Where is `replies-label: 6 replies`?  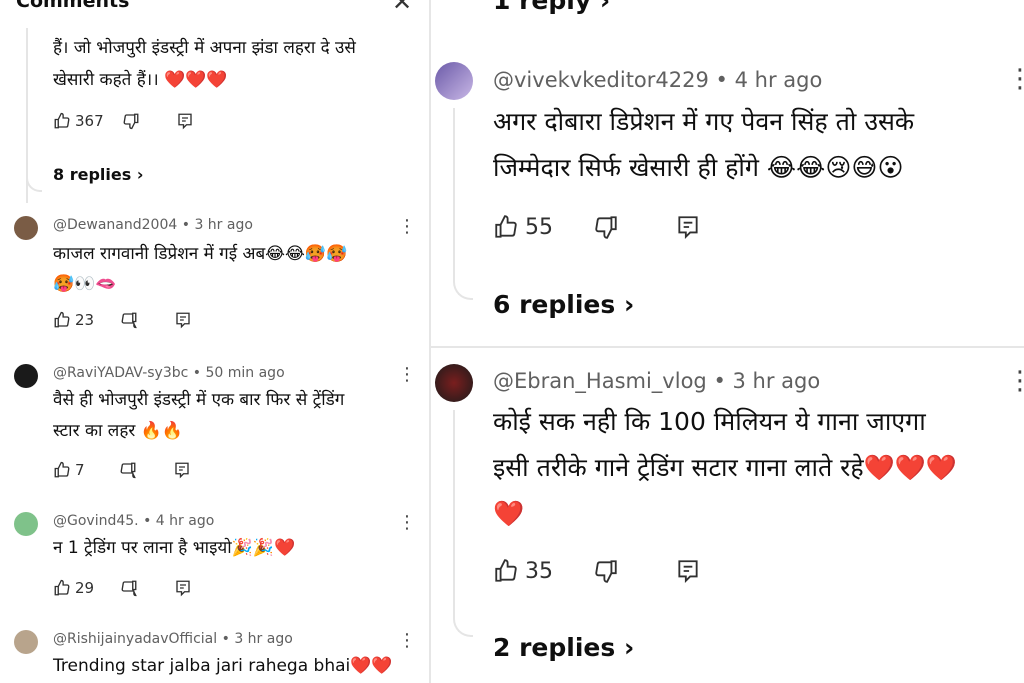 replies-label: 6 replies is located at coordinates (554, 304).